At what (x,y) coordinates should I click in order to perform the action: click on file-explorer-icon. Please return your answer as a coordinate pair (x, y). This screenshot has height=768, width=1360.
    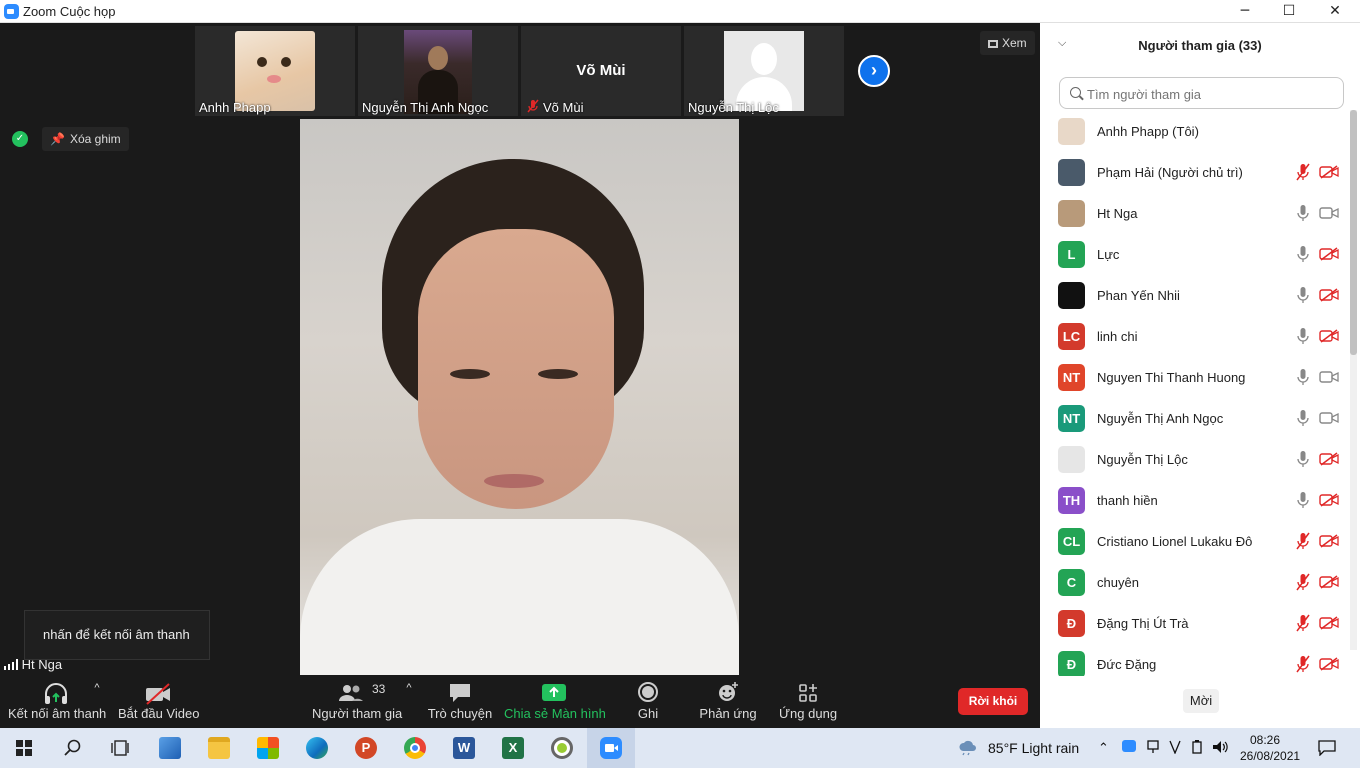
    Looking at the image, I should click on (219, 748).